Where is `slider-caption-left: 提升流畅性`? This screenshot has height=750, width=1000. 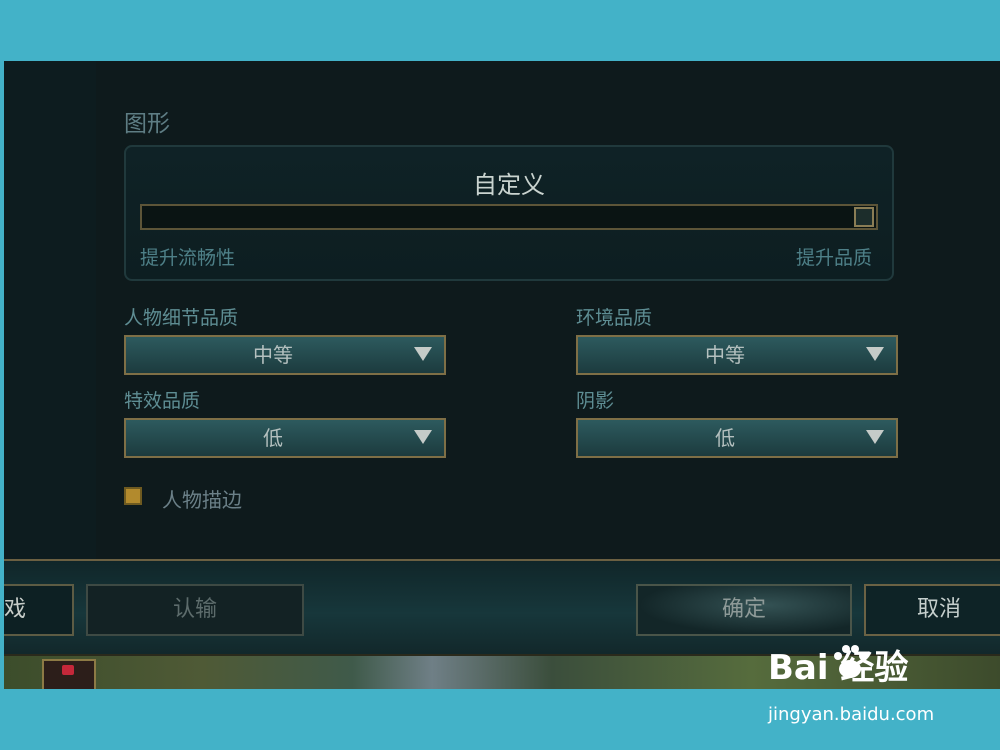
slider-caption-left: 提升流畅性 is located at coordinates (188, 258).